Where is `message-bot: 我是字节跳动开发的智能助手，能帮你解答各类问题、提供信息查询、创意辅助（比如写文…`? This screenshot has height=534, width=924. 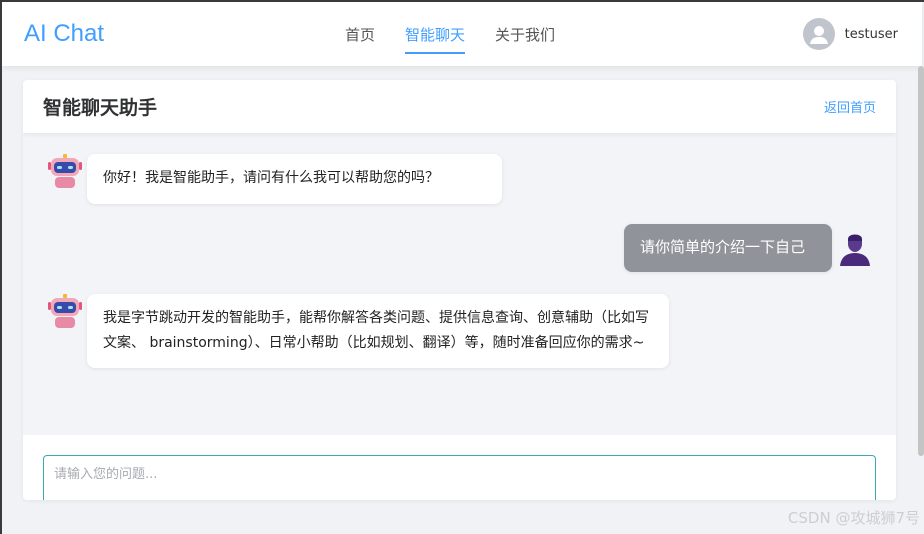
message-bot: 我是字节跳动开发的智能助手，能帮你解答各类问题、提供信息查询、创意辅助（比如写文… is located at coordinates (358, 330).